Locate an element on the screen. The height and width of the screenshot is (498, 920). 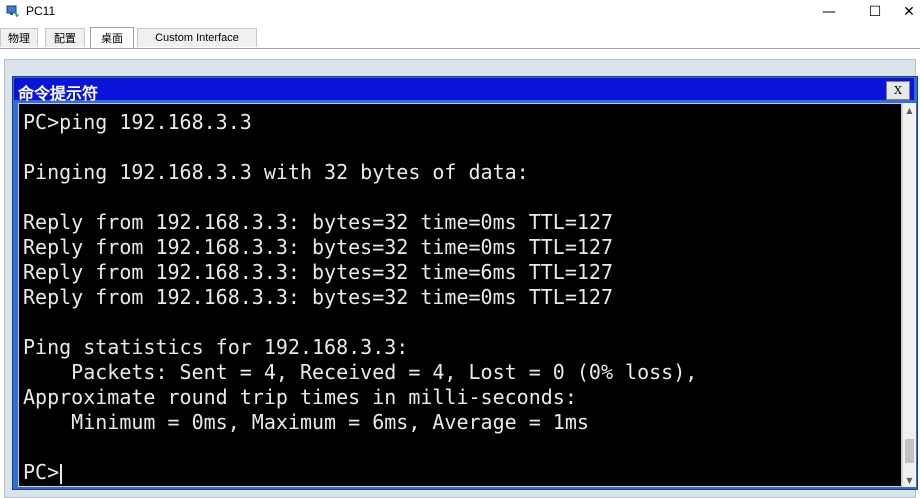
tab-config: 配置 is located at coordinates (65, 37).